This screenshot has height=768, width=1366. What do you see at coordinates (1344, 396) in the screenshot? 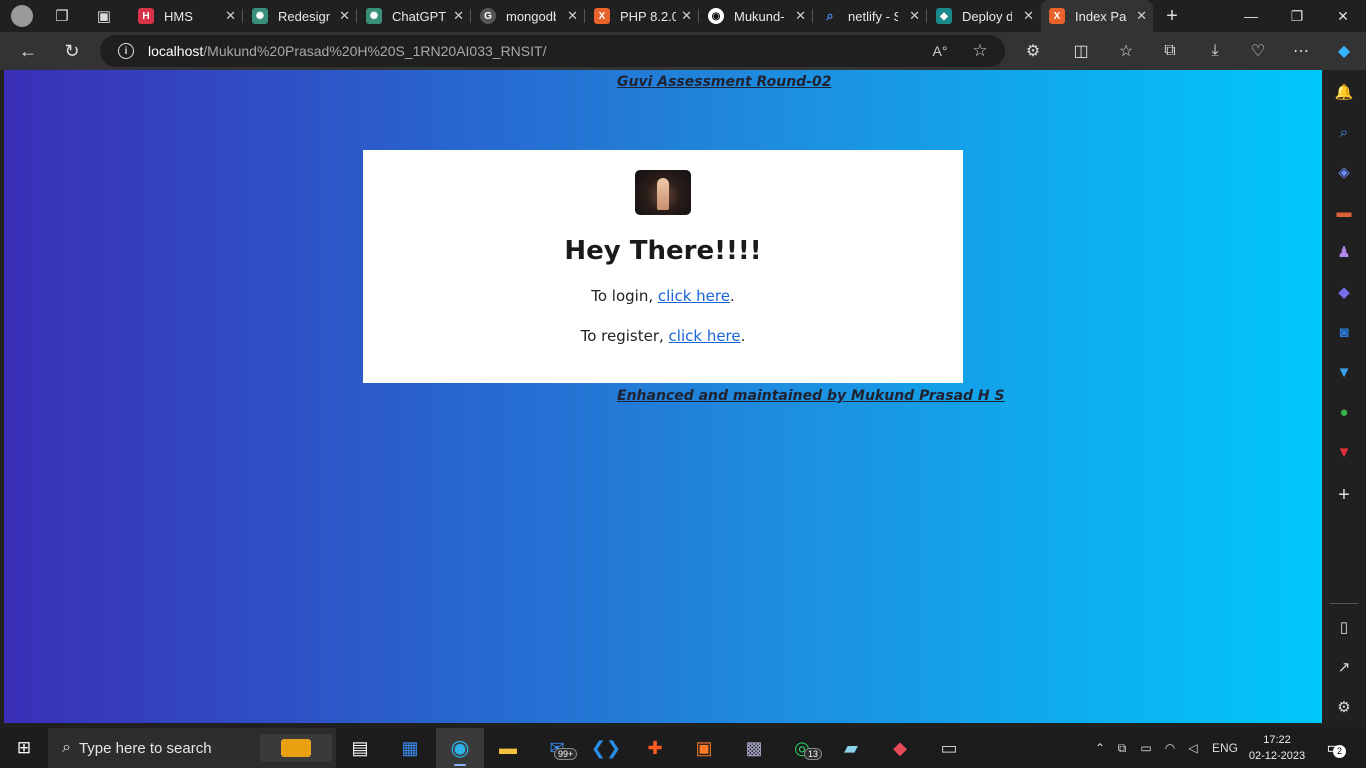
I see `edge-sidebar: 🔔 ⌕ ◈ ▬ ♟ ◆ ◙ ▼ ● ▼ + ▯ ↗ ⚙` at bounding box center [1344, 396].